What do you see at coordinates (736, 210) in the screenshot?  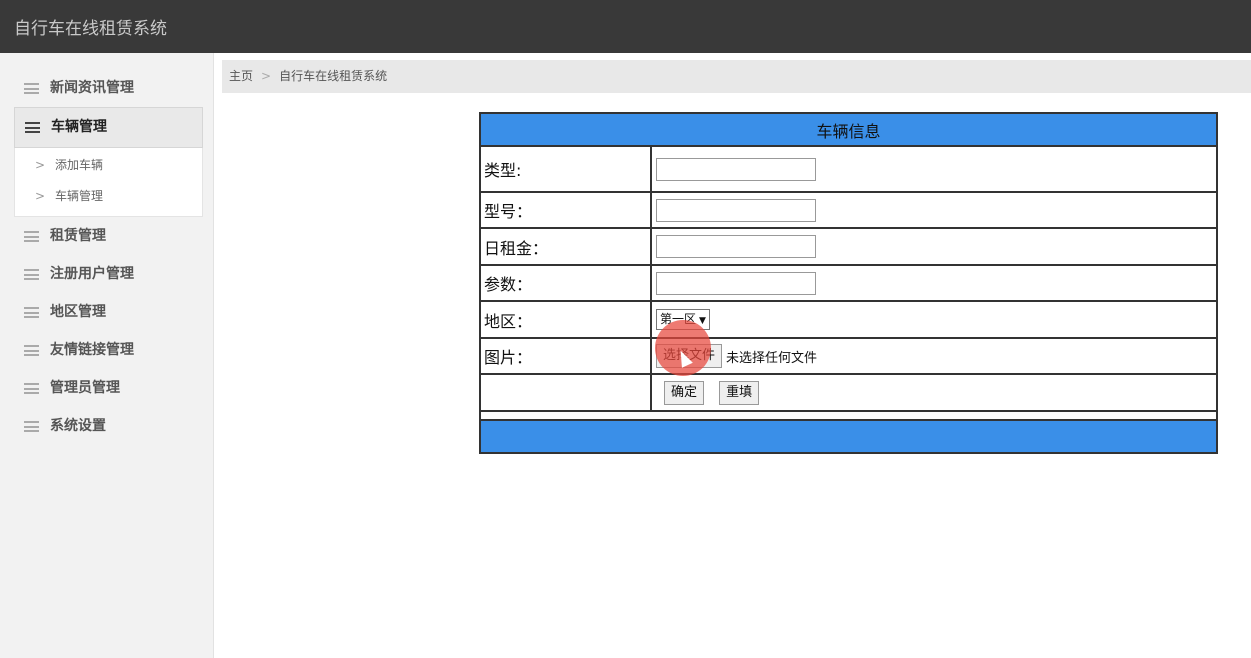 I see `model-input` at bounding box center [736, 210].